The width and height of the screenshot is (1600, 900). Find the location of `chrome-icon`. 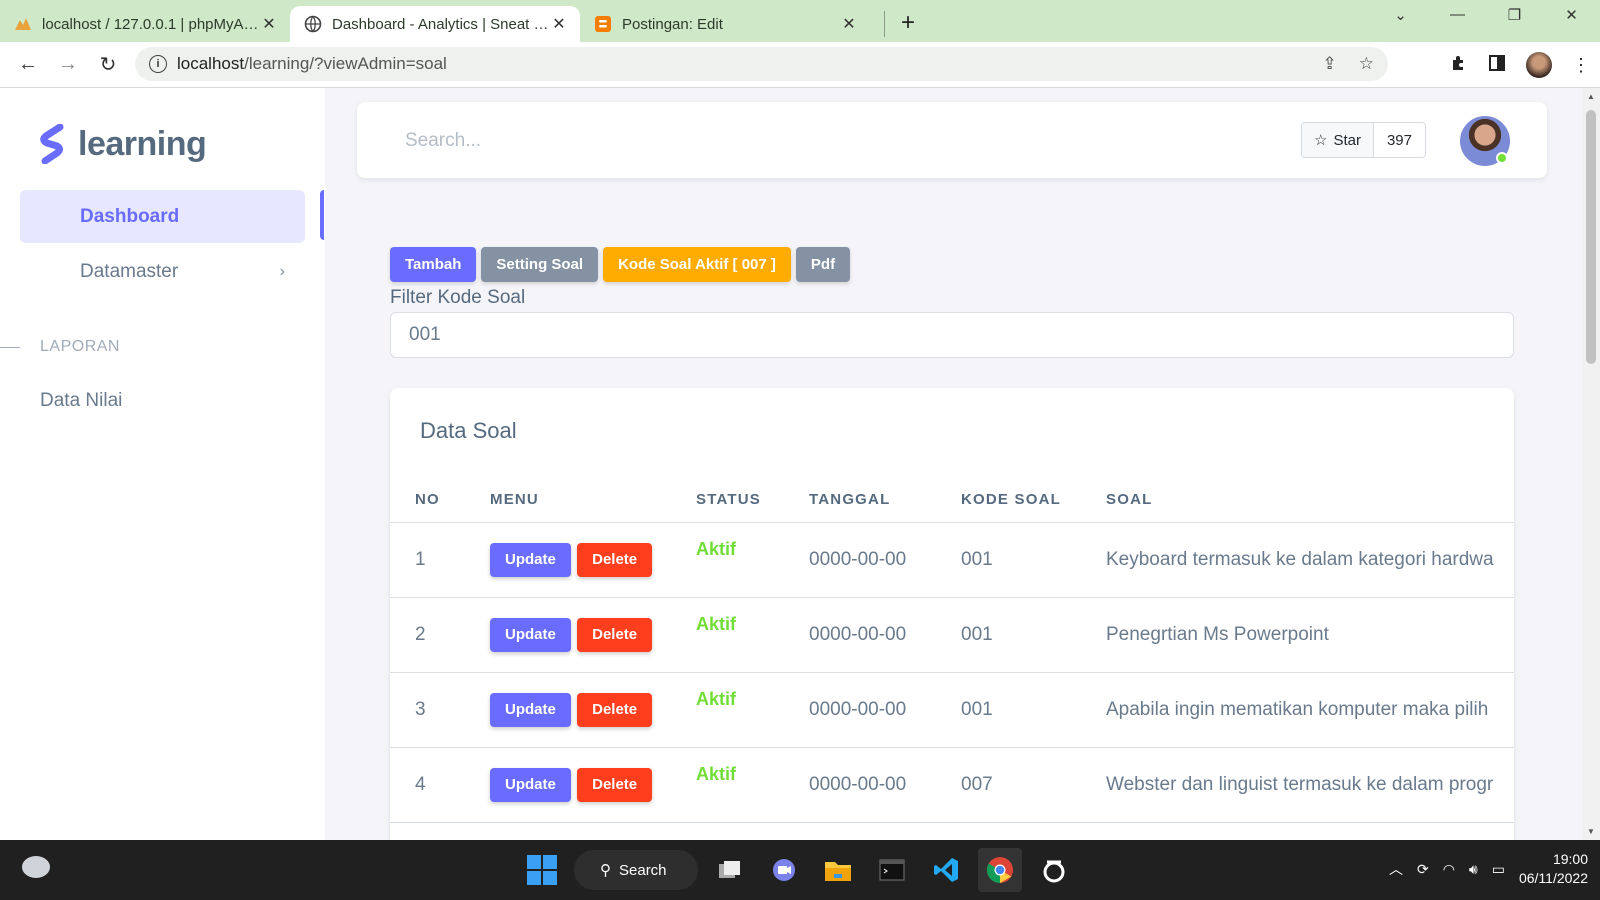

chrome-icon is located at coordinates (1000, 870).